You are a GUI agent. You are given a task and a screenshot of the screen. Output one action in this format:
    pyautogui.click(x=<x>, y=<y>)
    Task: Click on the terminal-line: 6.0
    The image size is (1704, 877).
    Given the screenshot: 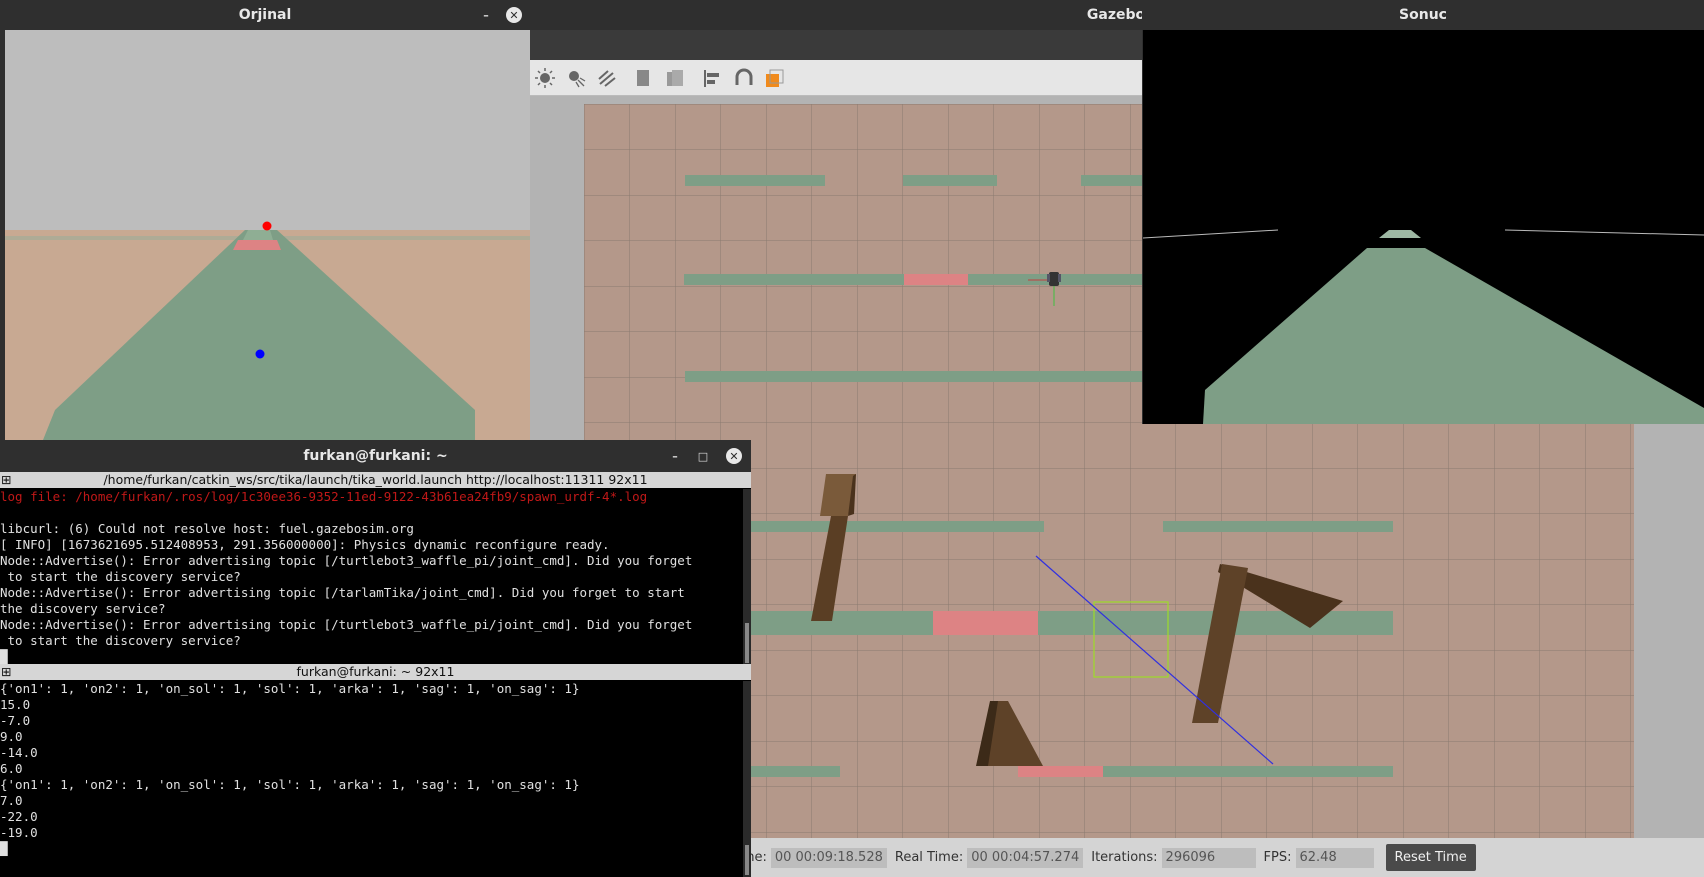 What is the action you would take?
    pyautogui.click(x=11, y=768)
    